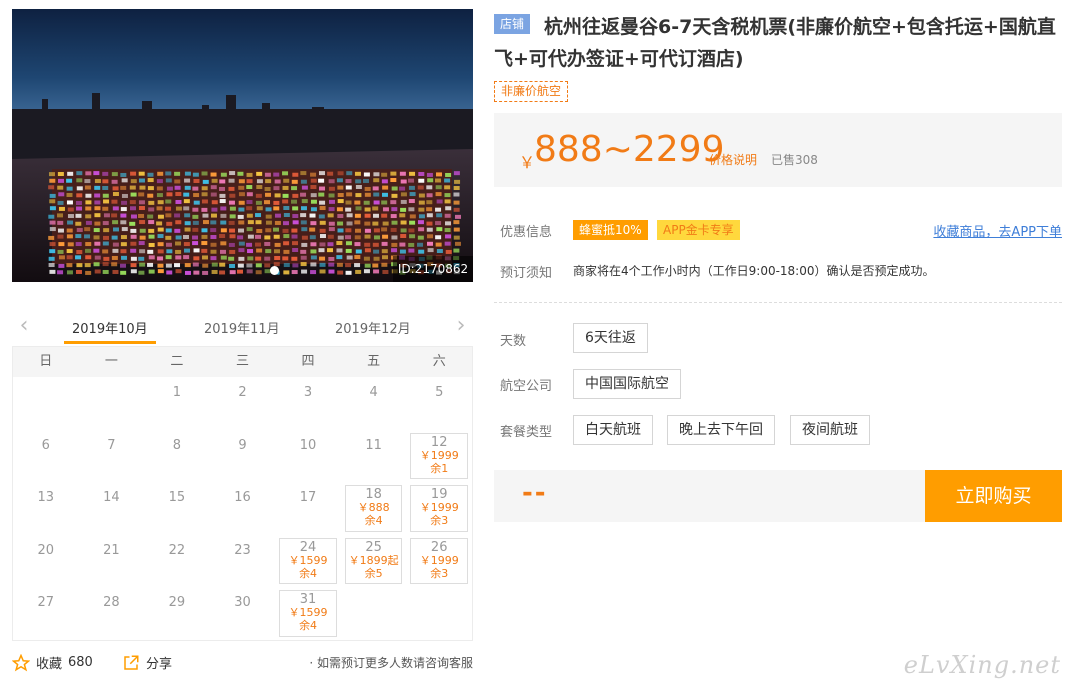 The image size is (1073, 693). Describe the element at coordinates (610, 338) in the screenshot. I see `option-days-6: 6天往返` at that location.